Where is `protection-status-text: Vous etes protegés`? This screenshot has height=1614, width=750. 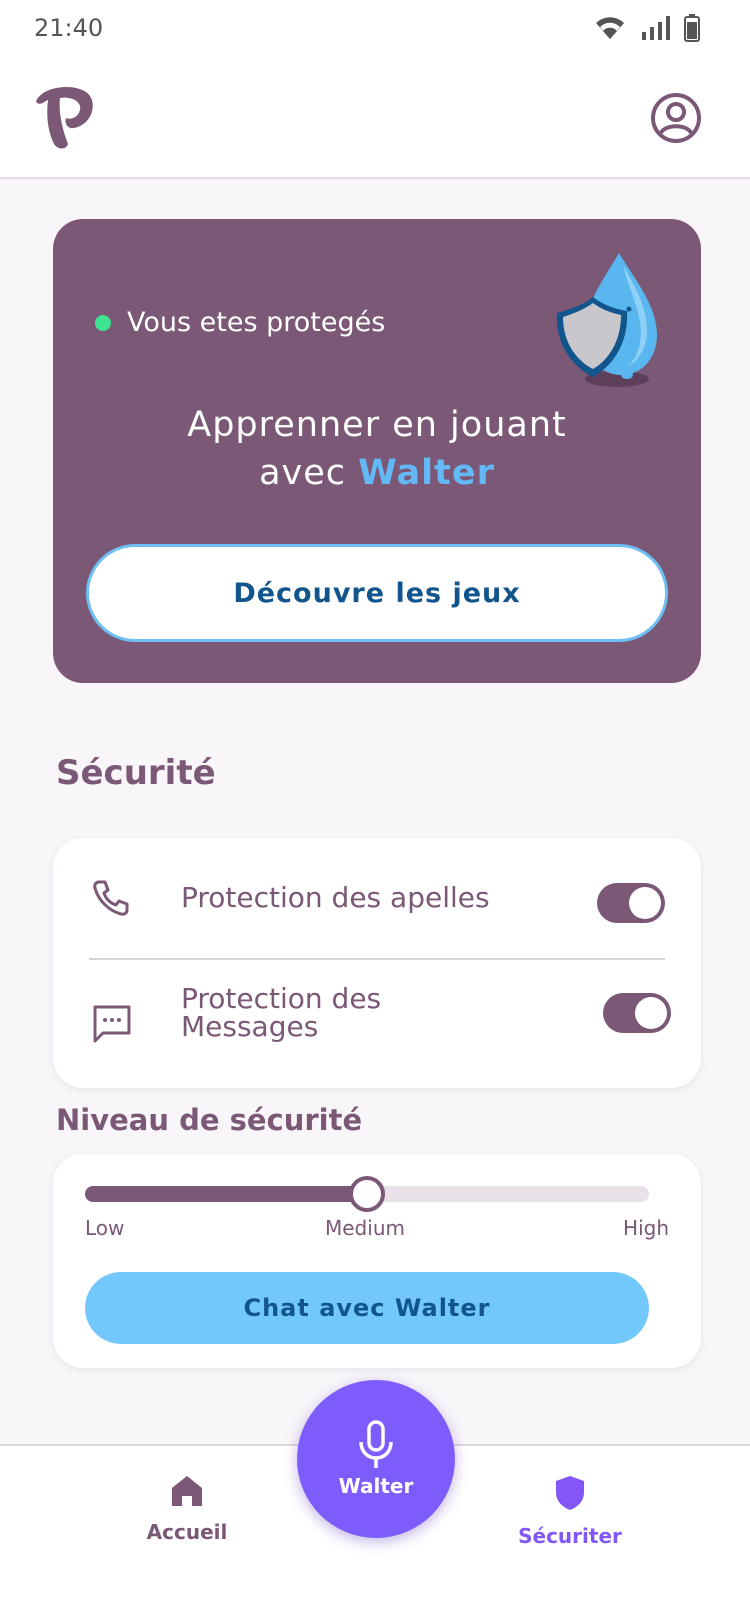
protection-status-text: Vous etes protegés is located at coordinates (256, 322).